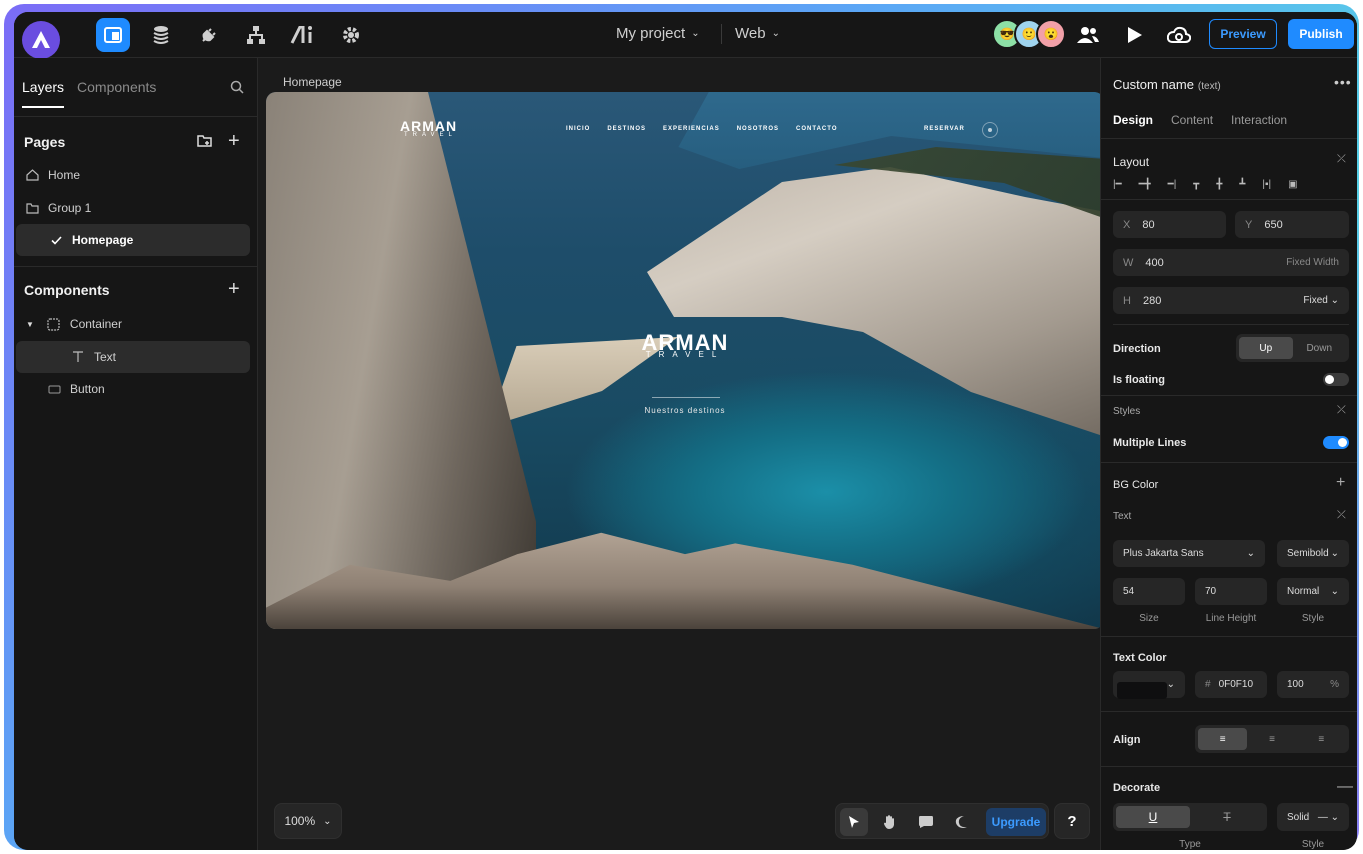  I want to click on database-icon, so click(161, 35).